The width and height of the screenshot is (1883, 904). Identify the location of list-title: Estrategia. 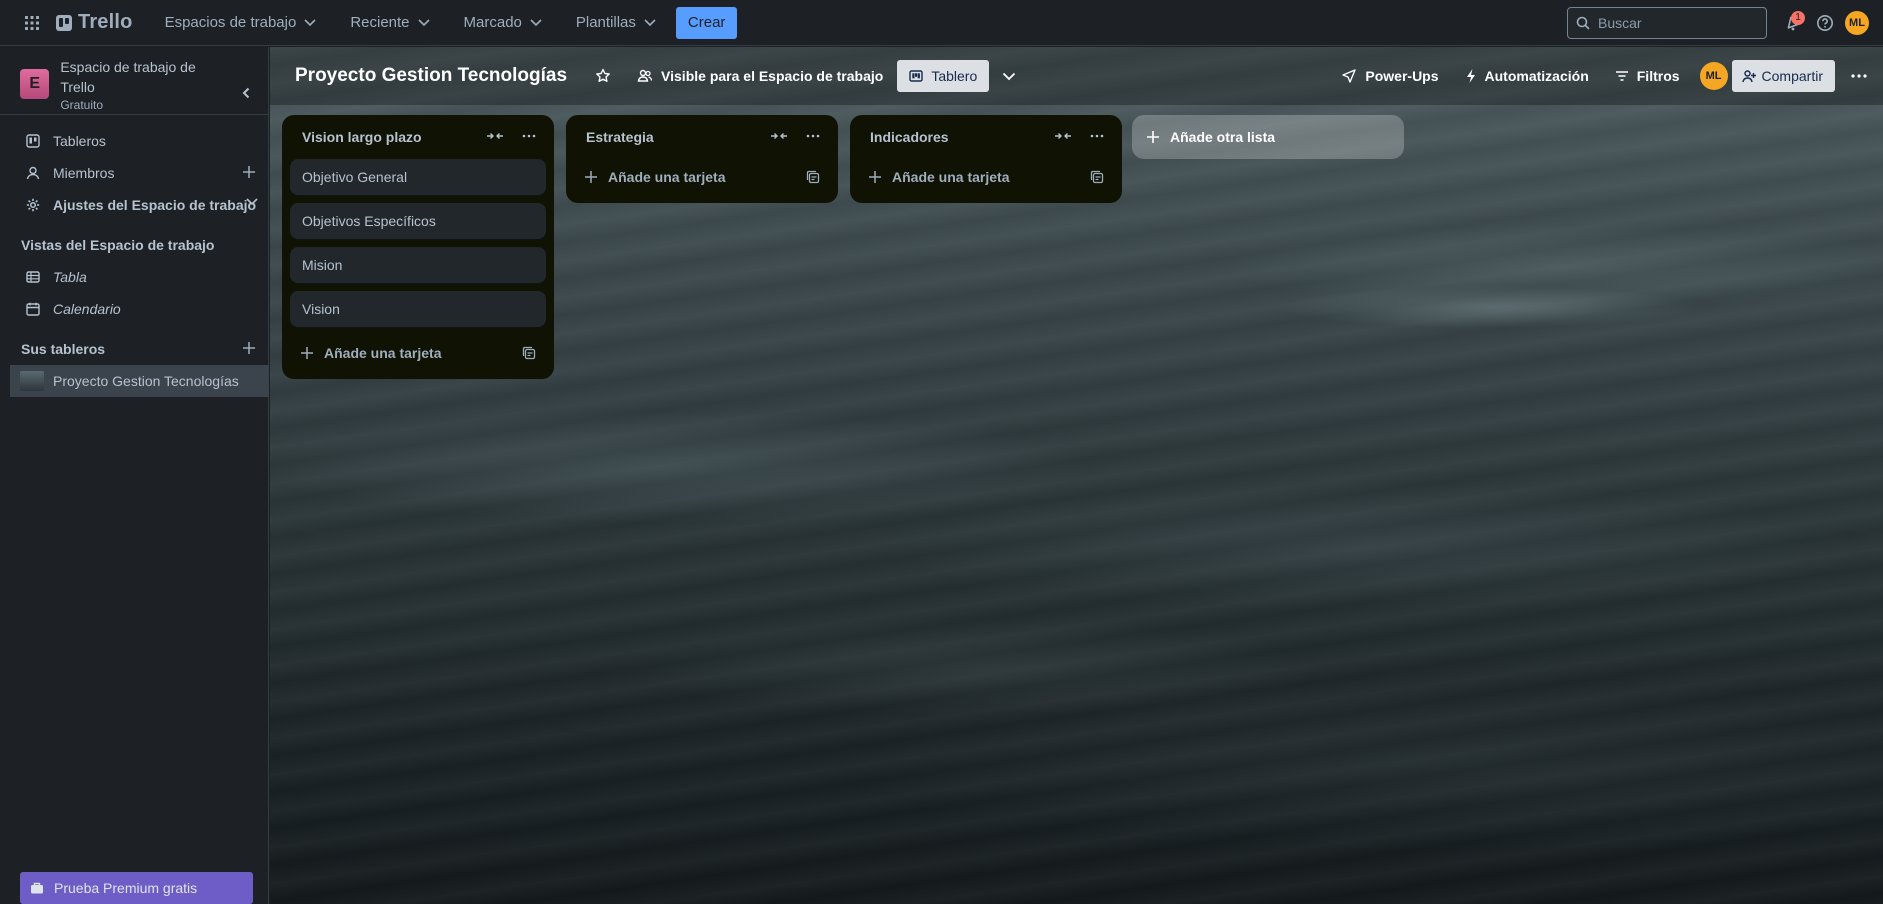
(620, 137).